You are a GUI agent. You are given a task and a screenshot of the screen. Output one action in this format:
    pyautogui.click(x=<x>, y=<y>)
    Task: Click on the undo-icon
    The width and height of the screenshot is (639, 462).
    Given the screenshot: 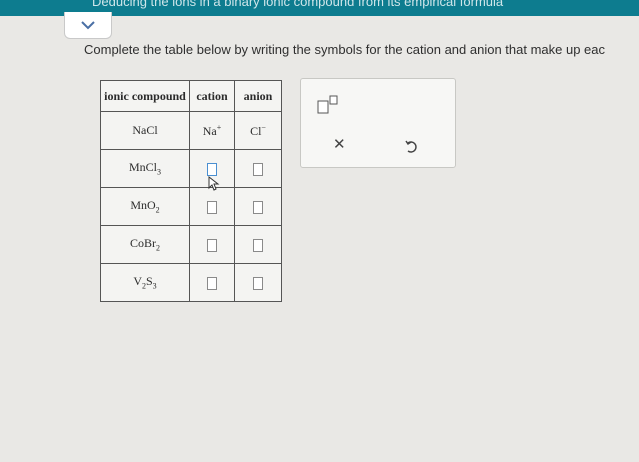 What is the action you would take?
    pyautogui.click(x=411, y=146)
    